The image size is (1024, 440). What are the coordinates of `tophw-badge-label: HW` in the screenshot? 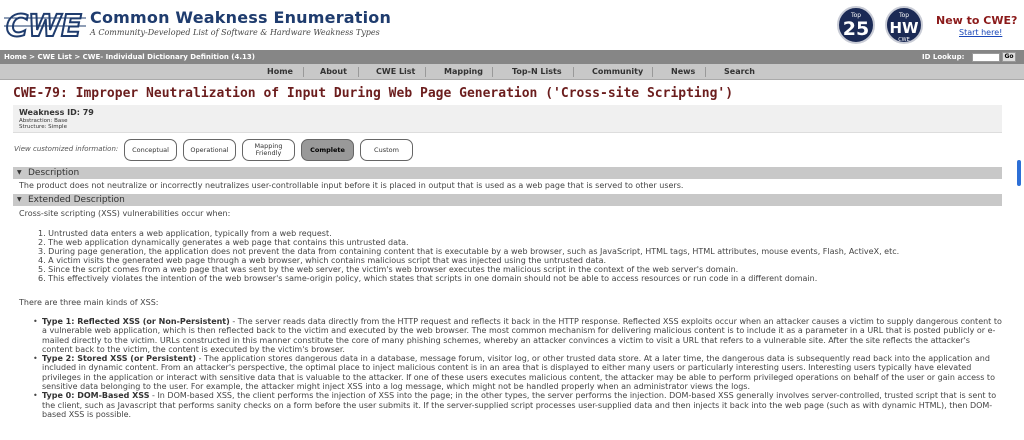 It's located at (904, 28).